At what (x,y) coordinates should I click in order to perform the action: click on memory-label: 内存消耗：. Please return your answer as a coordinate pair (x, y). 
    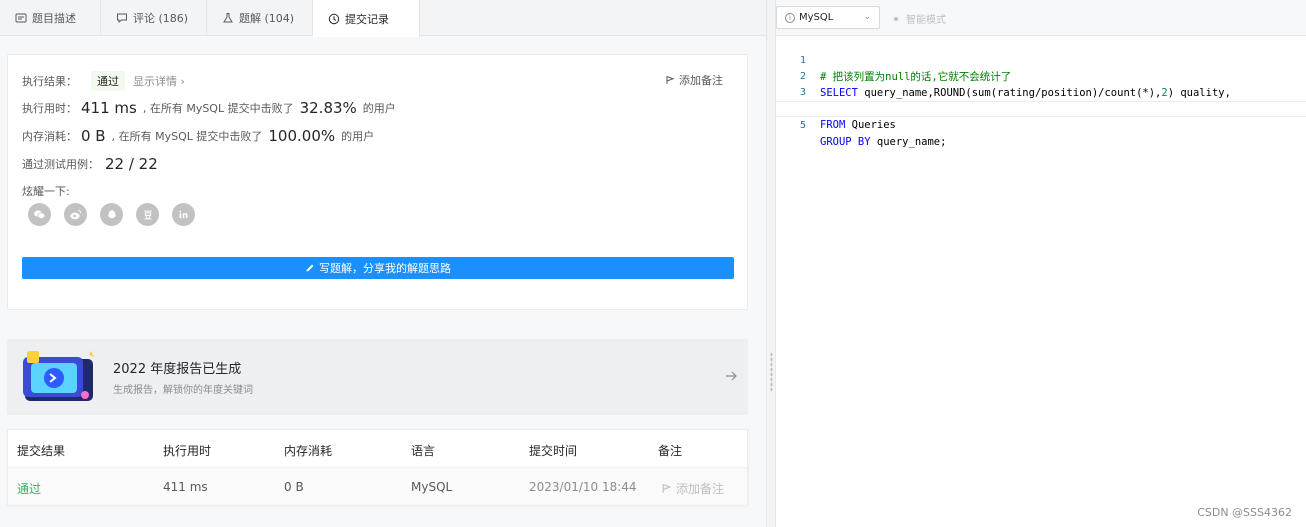
    Looking at the image, I should click on (49, 136).